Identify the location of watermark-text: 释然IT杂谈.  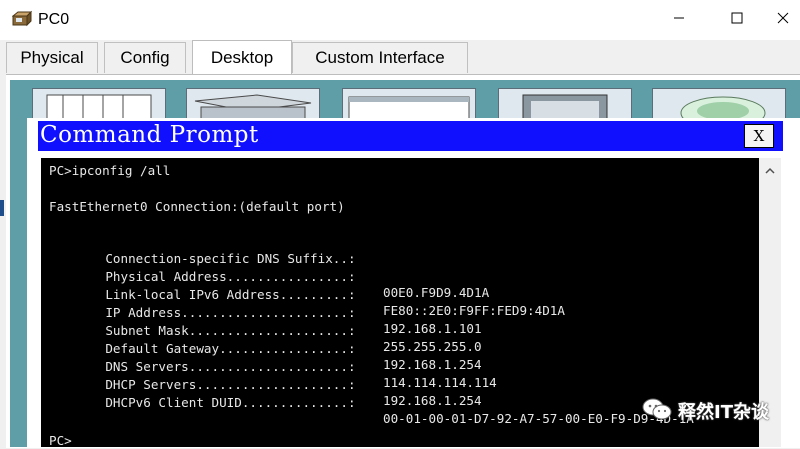
(723, 412).